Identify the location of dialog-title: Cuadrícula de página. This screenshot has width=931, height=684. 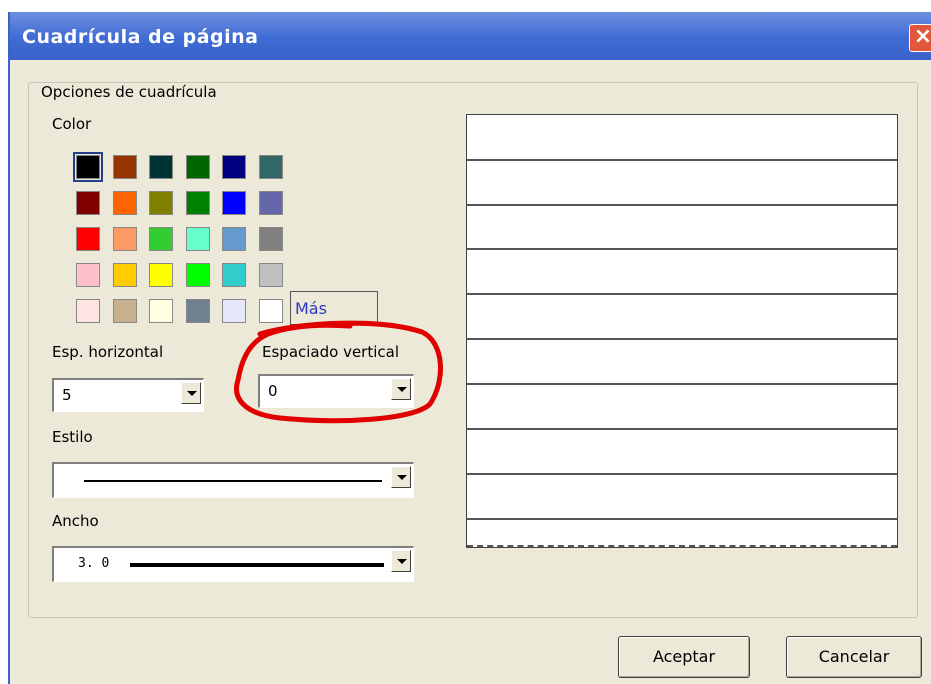
(140, 37).